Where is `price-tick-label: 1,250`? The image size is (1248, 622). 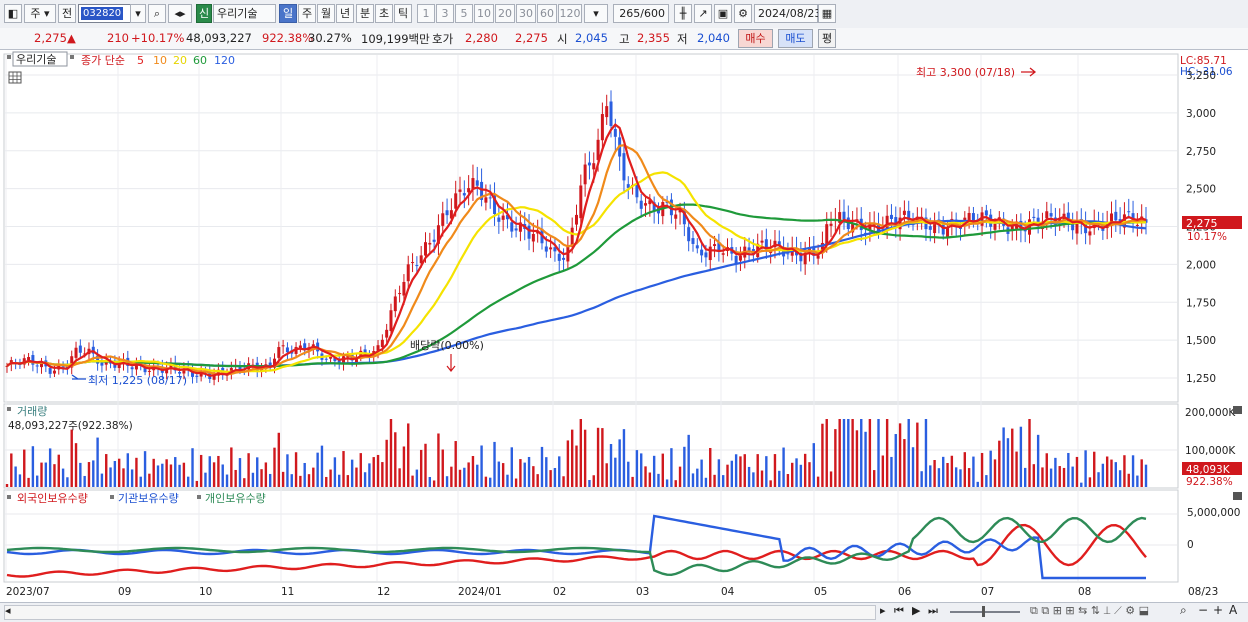 price-tick-label: 1,250 is located at coordinates (1201, 379).